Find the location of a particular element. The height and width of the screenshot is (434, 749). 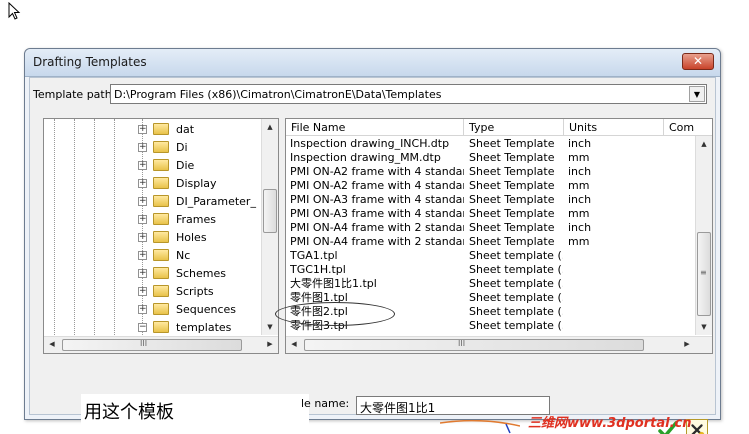

column-header-units: Units is located at coordinates (614, 127).